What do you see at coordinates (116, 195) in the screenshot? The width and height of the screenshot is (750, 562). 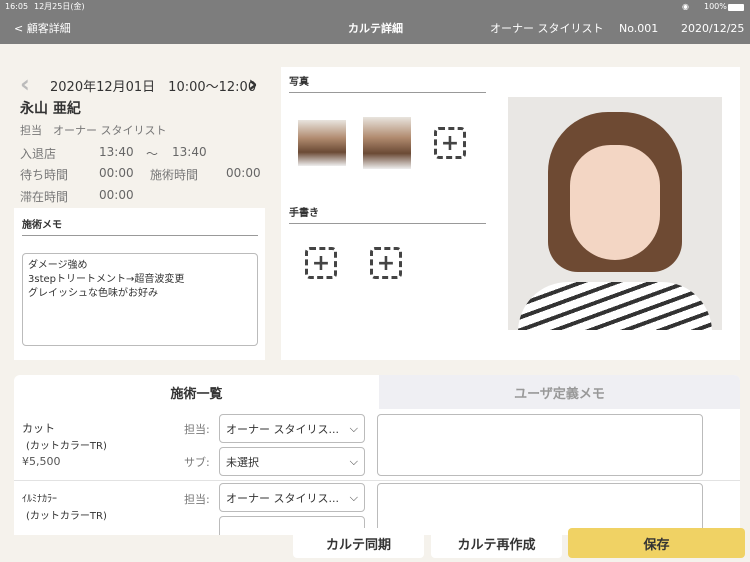 I see `stay-time: 00:00` at bounding box center [116, 195].